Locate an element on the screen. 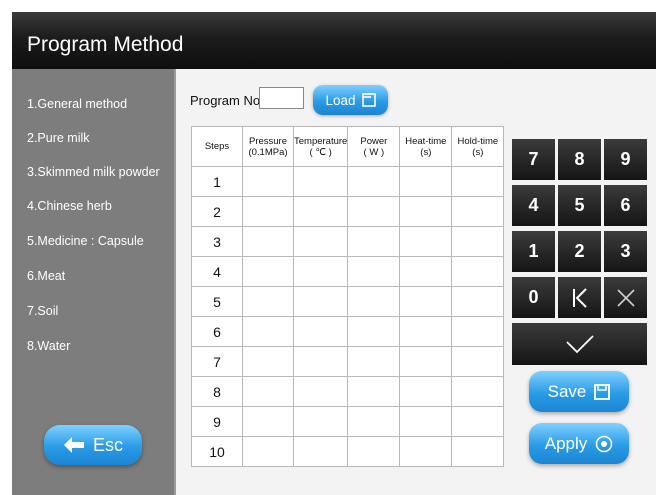 The width and height of the screenshot is (656, 495). table-row: 7 is located at coordinates (348, 361).